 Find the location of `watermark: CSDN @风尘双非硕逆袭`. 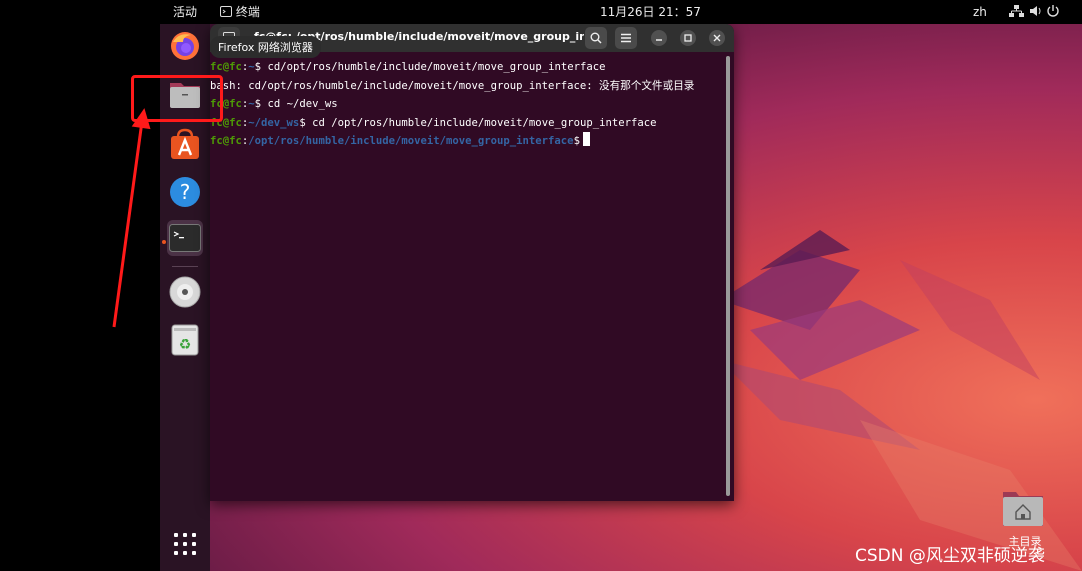

watermark: CSDN @风尘双非硕逆袭 is located at coordinates (950, 556).